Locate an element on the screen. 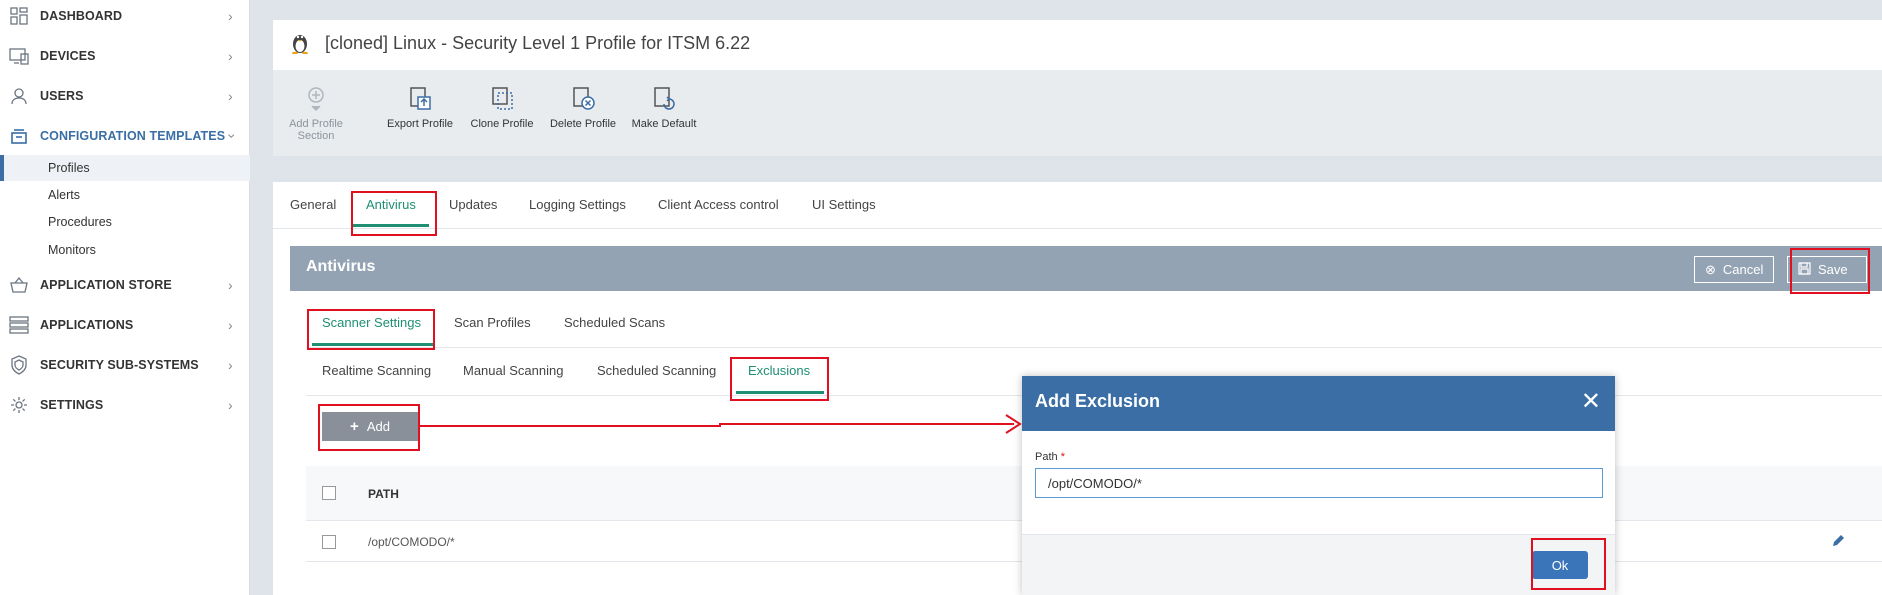  dialog-title: Add Exclusion is located at coordinates (1098, 401).